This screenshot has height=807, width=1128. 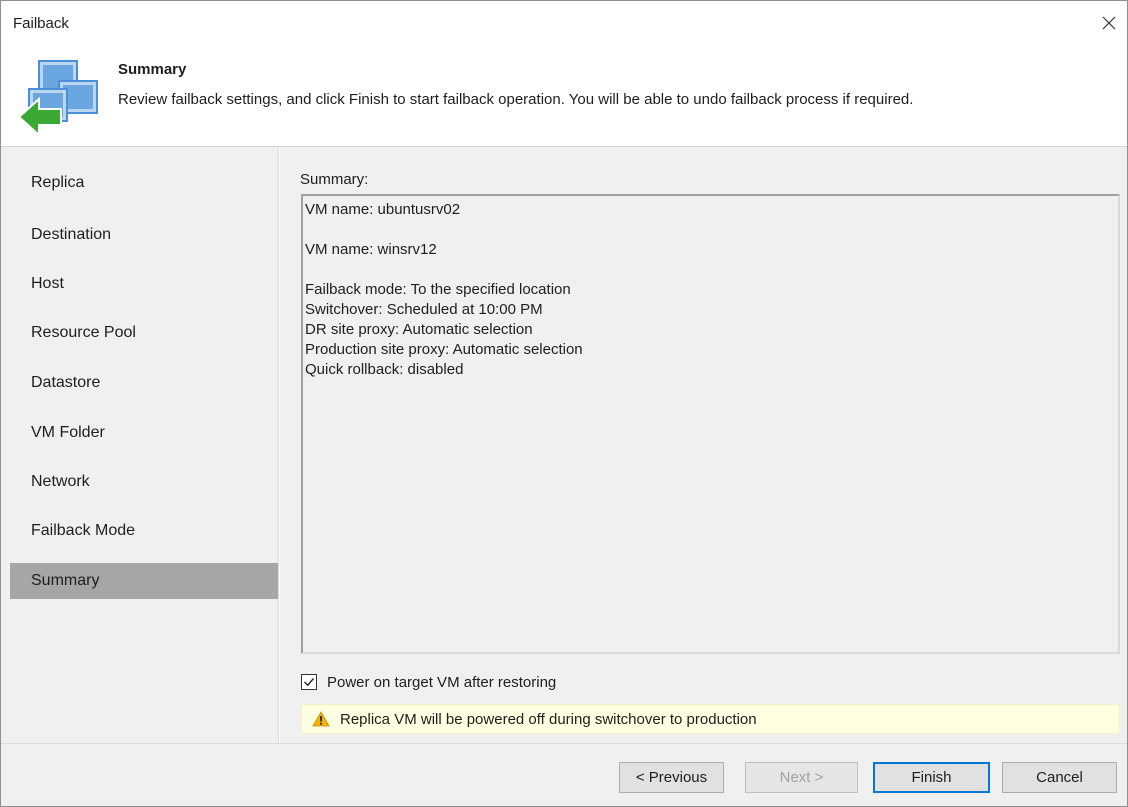 What do you see at coordinates (384, 369) in the screenshot?
I see `summary-line: Quick rollback: disabled` at bounding box center [384, 369].